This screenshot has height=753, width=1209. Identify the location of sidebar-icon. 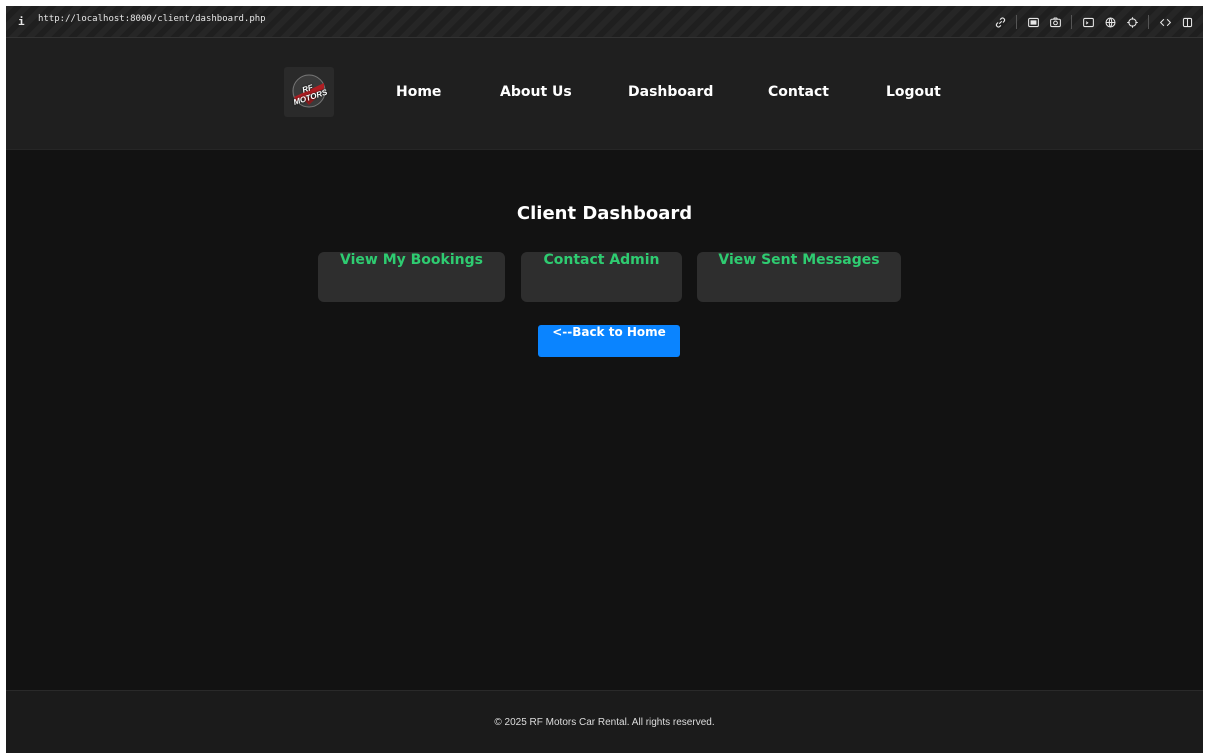
(1187, 22).